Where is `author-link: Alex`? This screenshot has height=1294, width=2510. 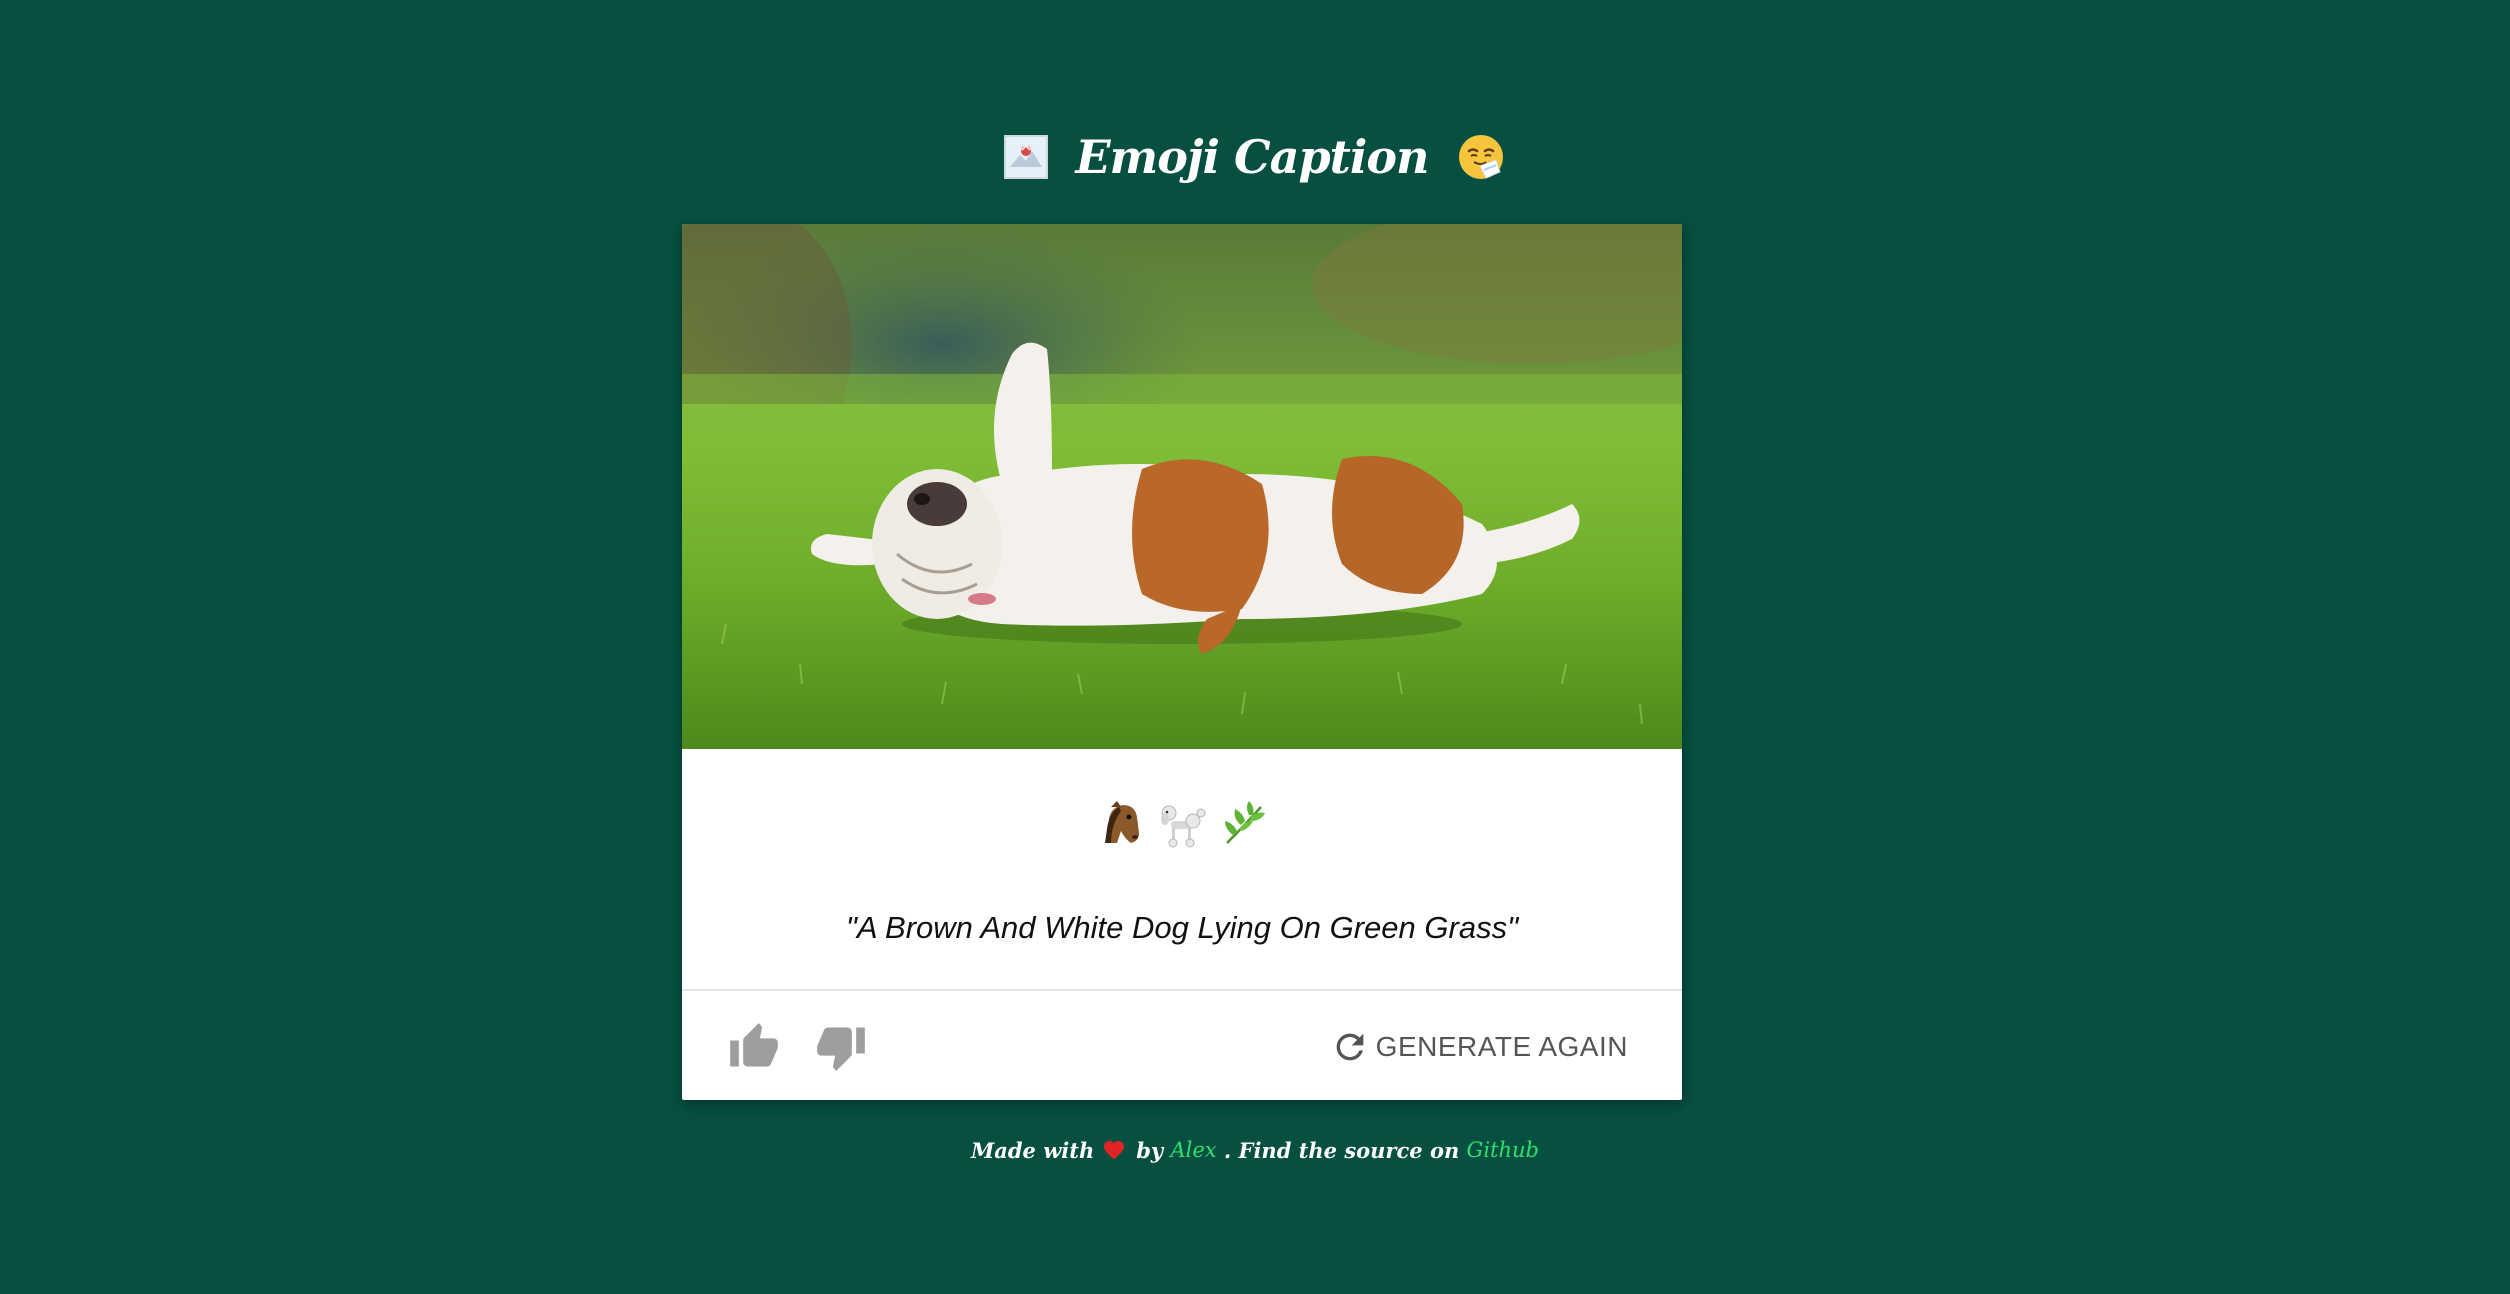
author-link: Alex is located at coordinates (1193, 1150).